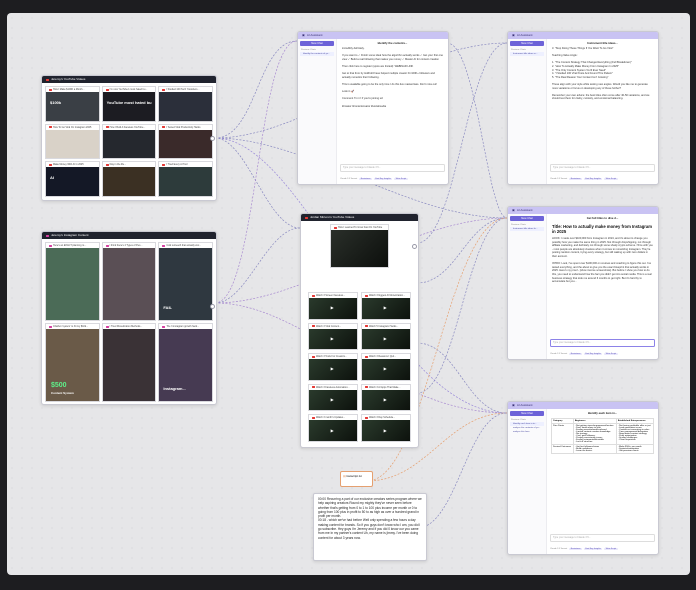 This screenshot has width=696, height=590. I want to click on reel-card: Cold outreach that actually wor... FAIL, so click(185, 281).